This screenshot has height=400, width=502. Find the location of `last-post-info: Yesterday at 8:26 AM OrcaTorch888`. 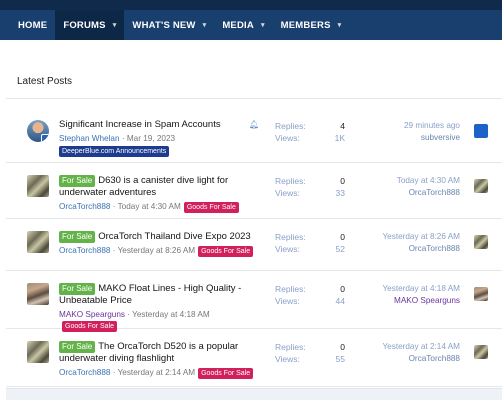

last-post-info: Yesterday at 8:26 AM OrcaTorch888 is located at coordinates (421, 243).